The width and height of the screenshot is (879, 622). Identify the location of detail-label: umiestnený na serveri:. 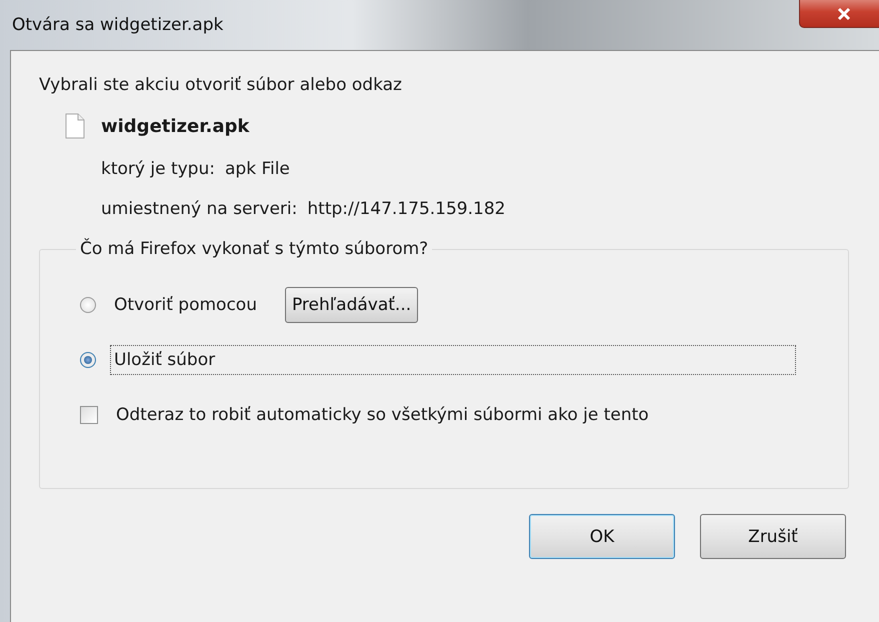
(199, 209).